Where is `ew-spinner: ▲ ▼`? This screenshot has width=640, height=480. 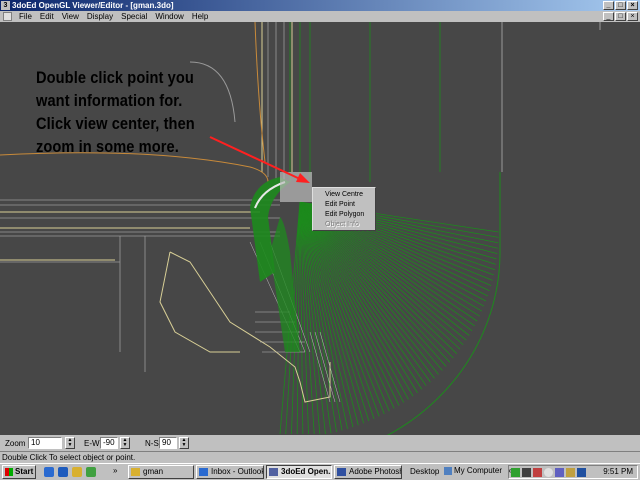 ew-spinner: ▲ ▼ is located at coordinates (125, 443).